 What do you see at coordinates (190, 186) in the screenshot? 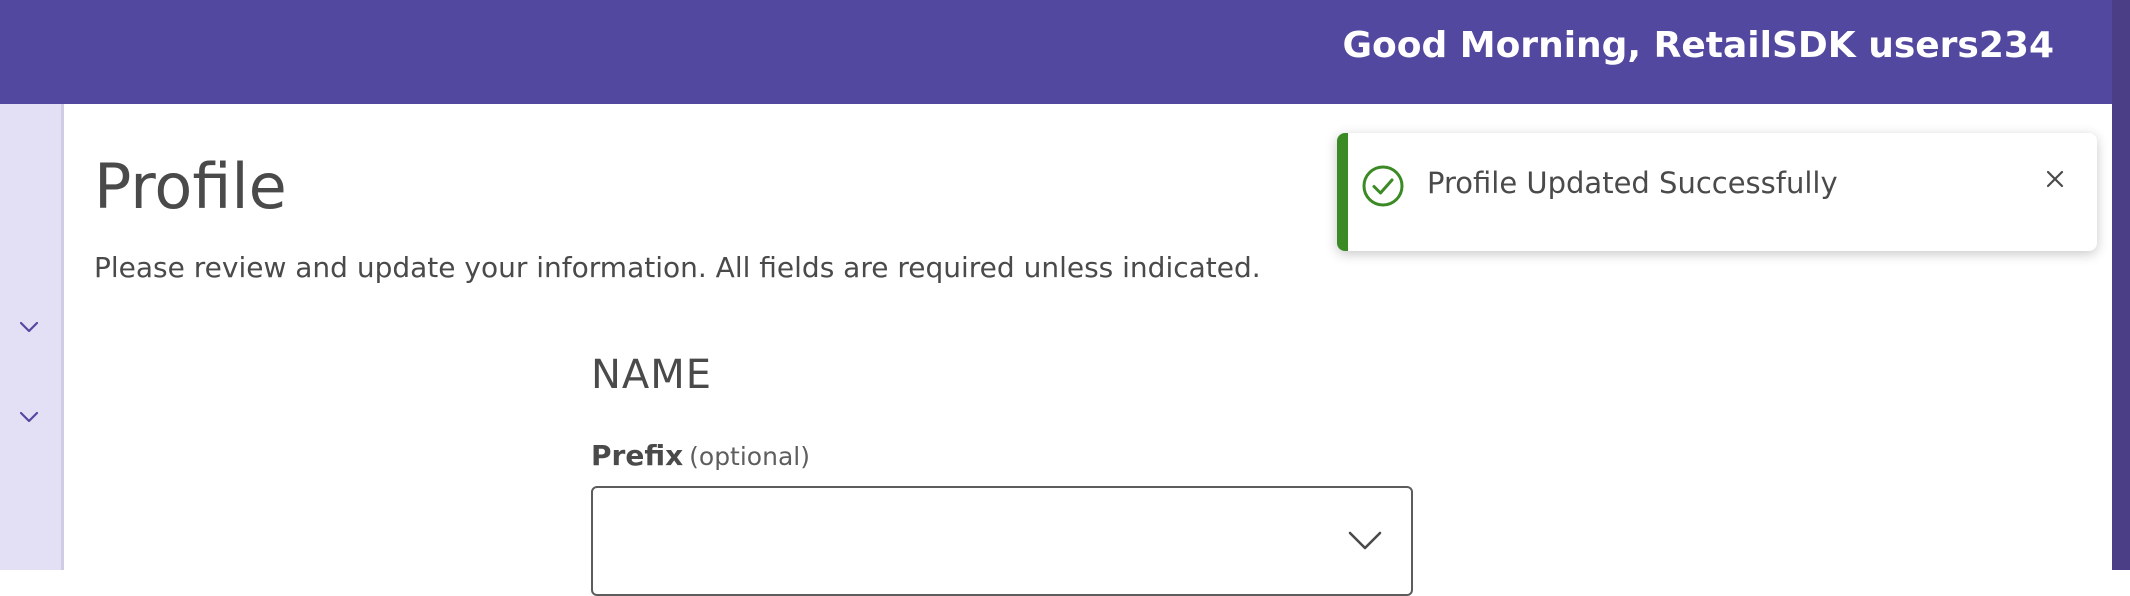
I see `page-title: Profile` at bounding box center [190, 186].